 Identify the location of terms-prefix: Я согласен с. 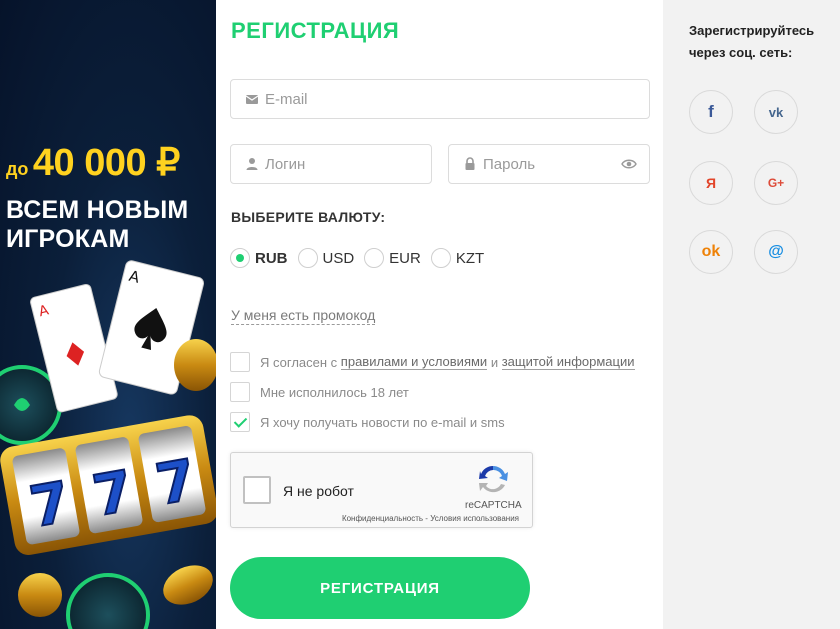
(299, 362).